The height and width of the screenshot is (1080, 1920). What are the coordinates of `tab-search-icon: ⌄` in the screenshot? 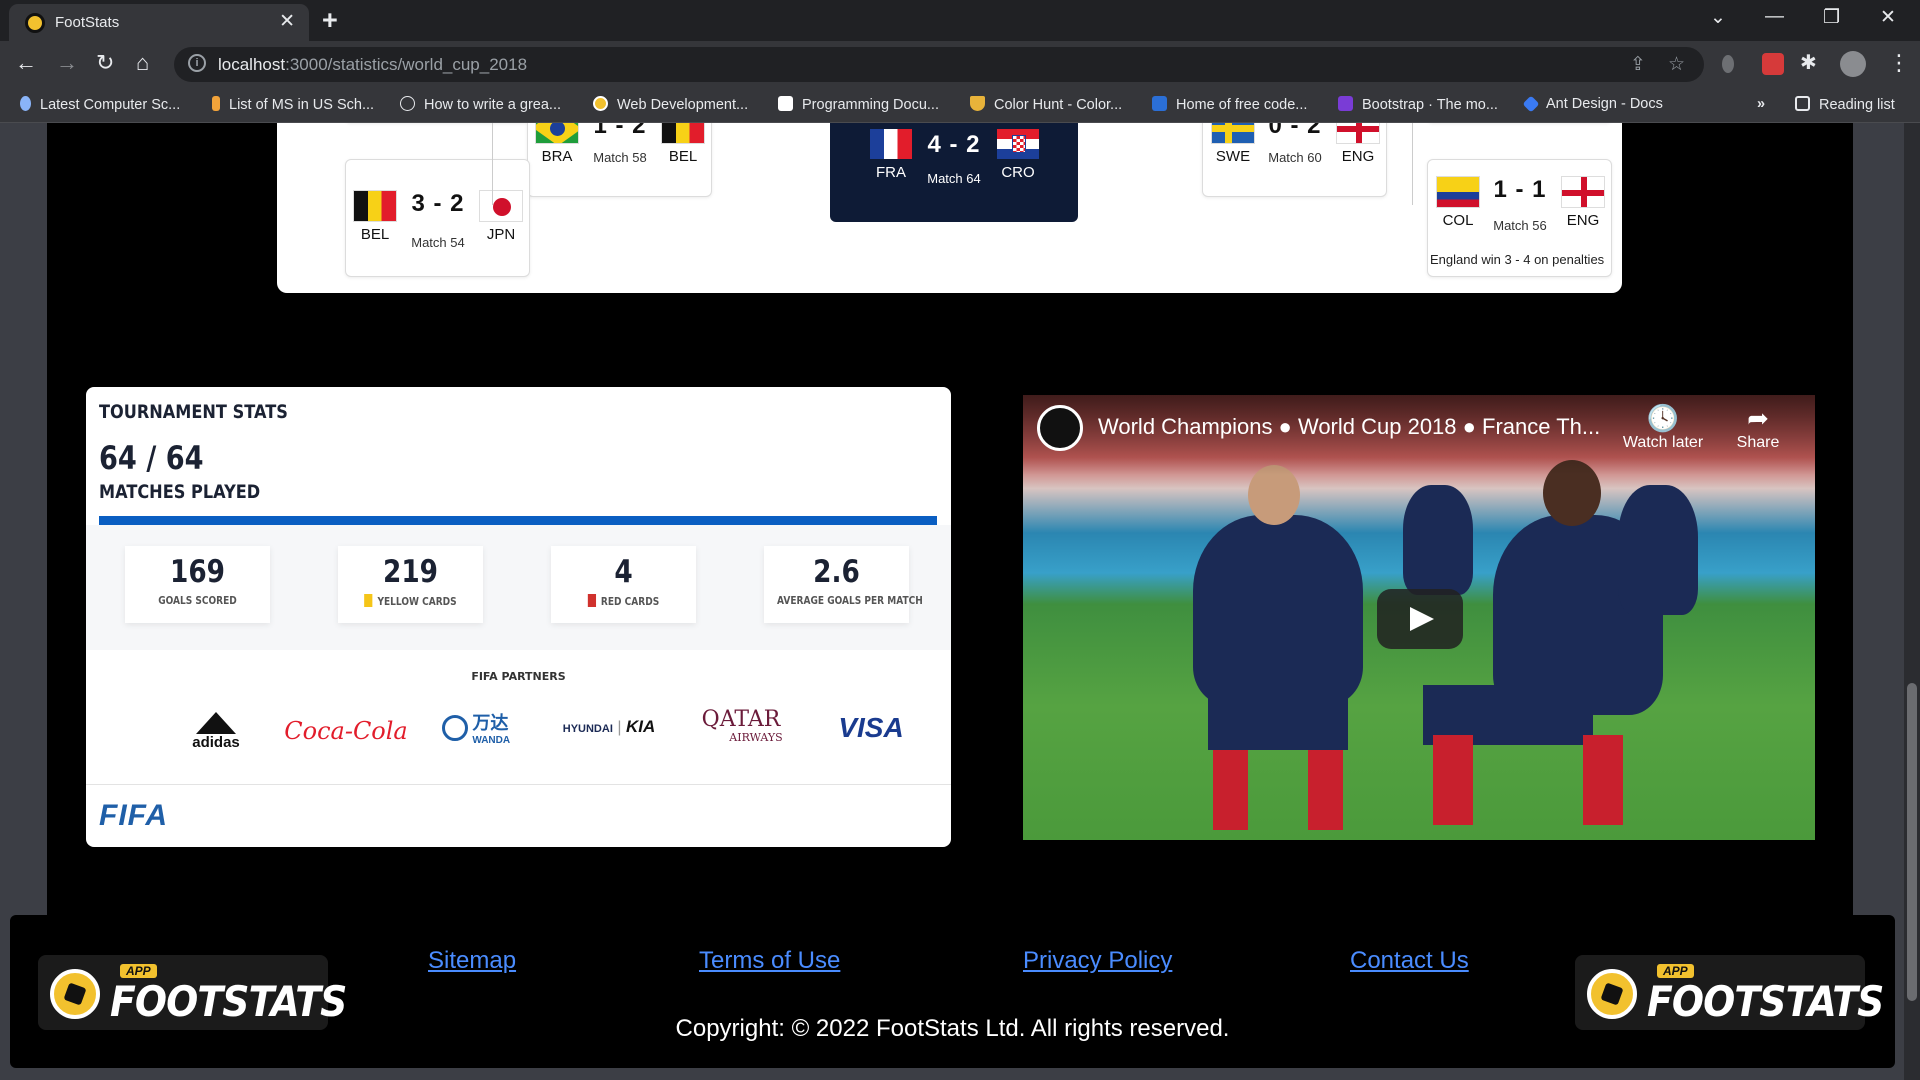 It's located at (1718, 17).